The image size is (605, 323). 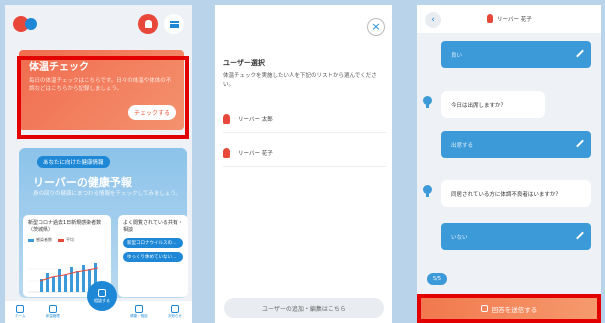 I want to click on user-row: リーバー 花子, so click(x=304, y=153).